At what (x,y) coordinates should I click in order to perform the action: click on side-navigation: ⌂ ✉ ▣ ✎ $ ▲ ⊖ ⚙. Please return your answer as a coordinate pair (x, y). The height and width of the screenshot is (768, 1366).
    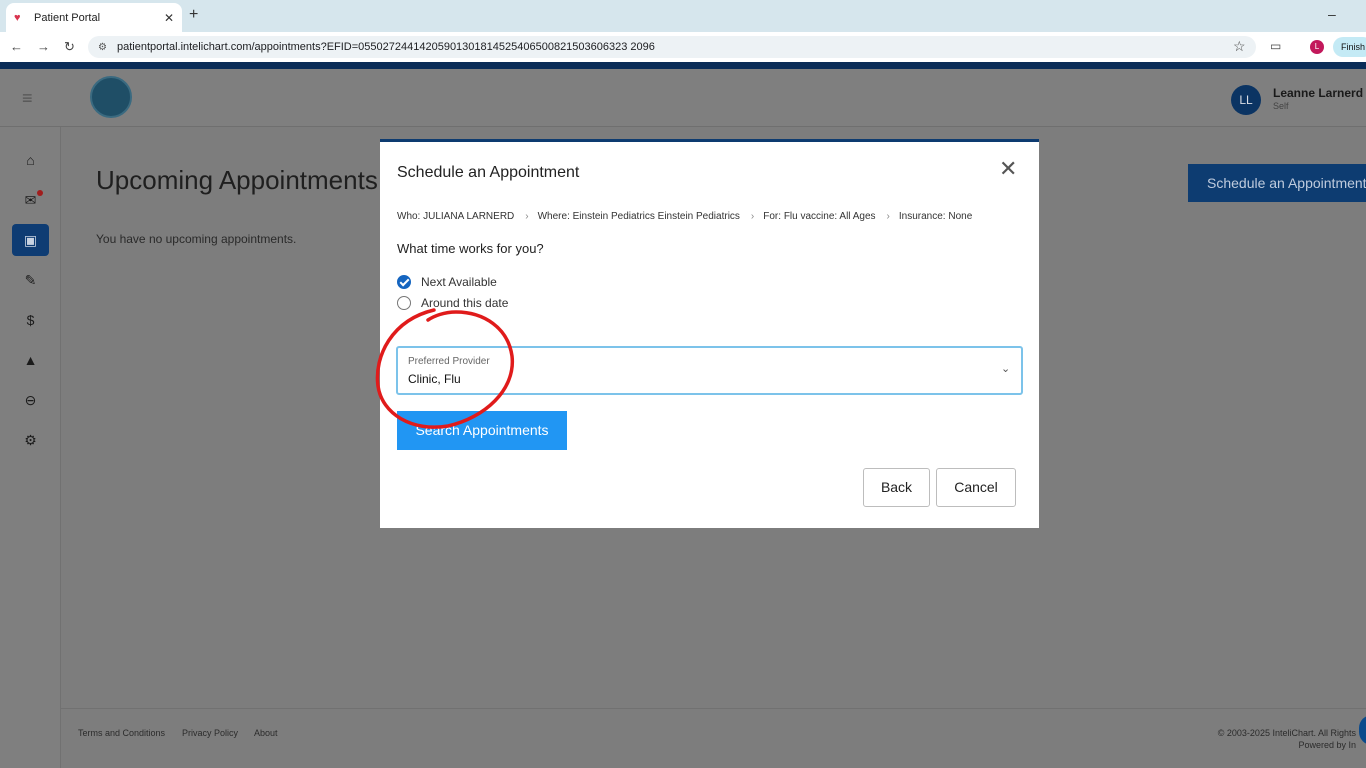
    Looking at the image, I should click on (30, 447).